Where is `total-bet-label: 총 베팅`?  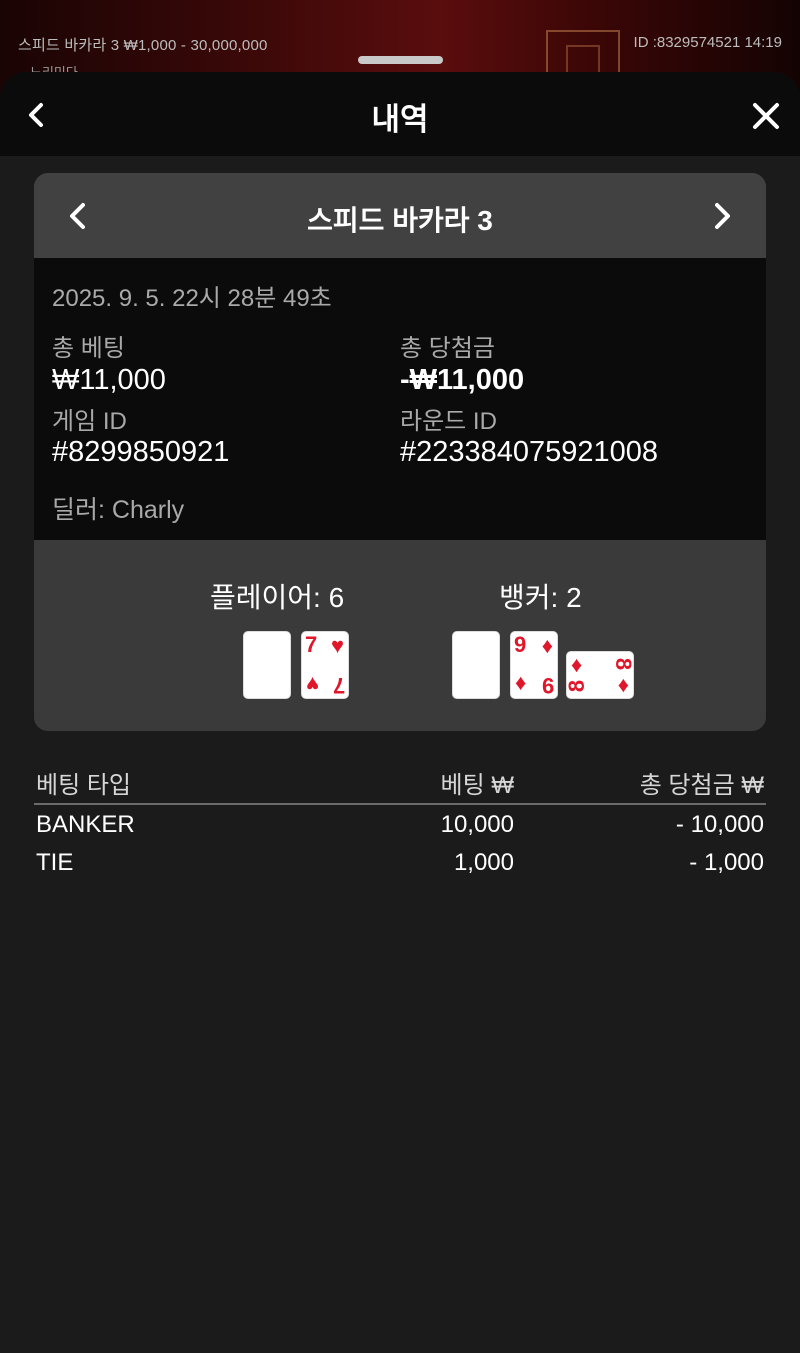
total-bet-label: 총 베팅 is located at coordinates (88, 348).